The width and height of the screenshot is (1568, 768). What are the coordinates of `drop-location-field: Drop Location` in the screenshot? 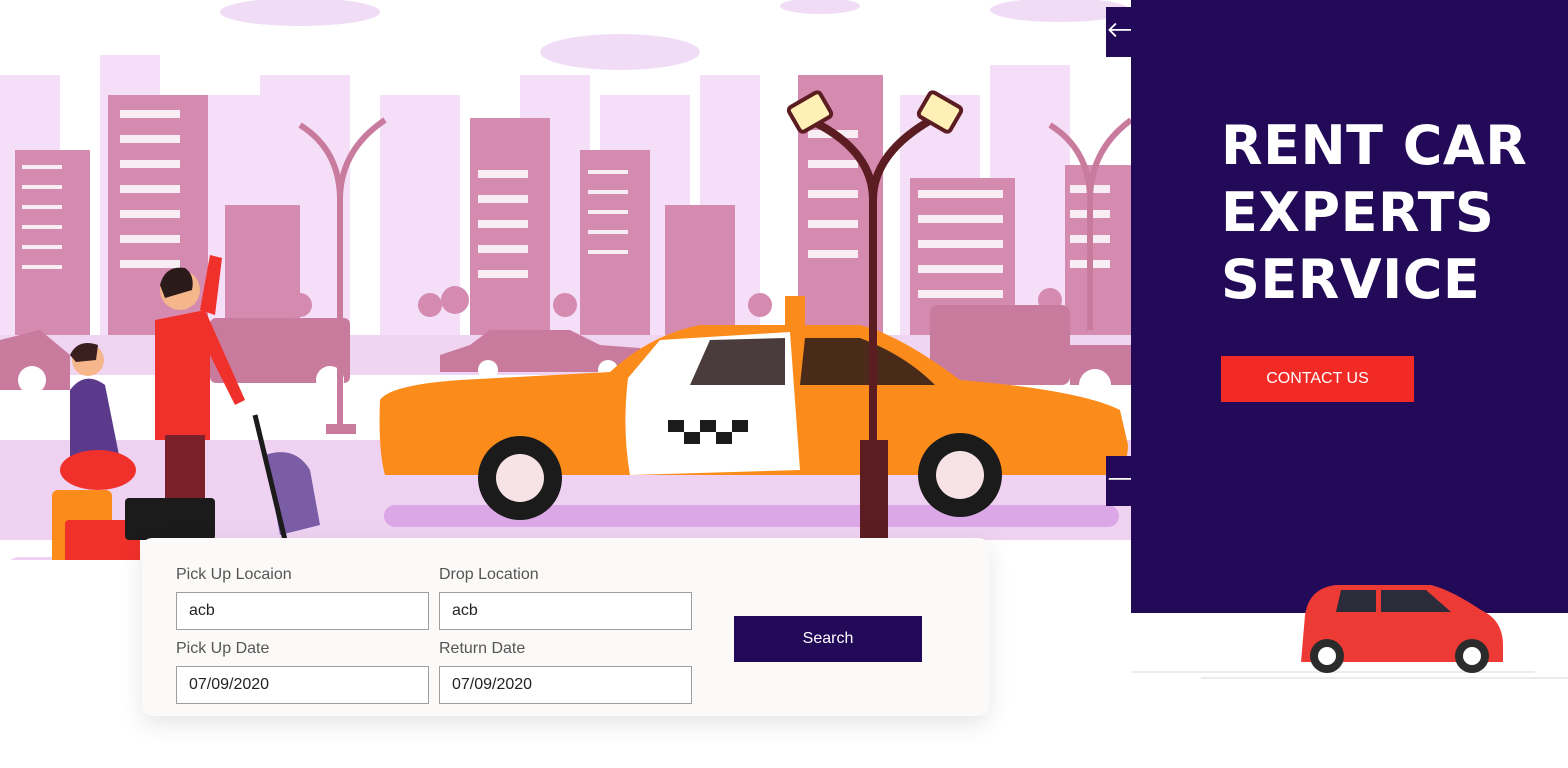 It's located at (565, 597).